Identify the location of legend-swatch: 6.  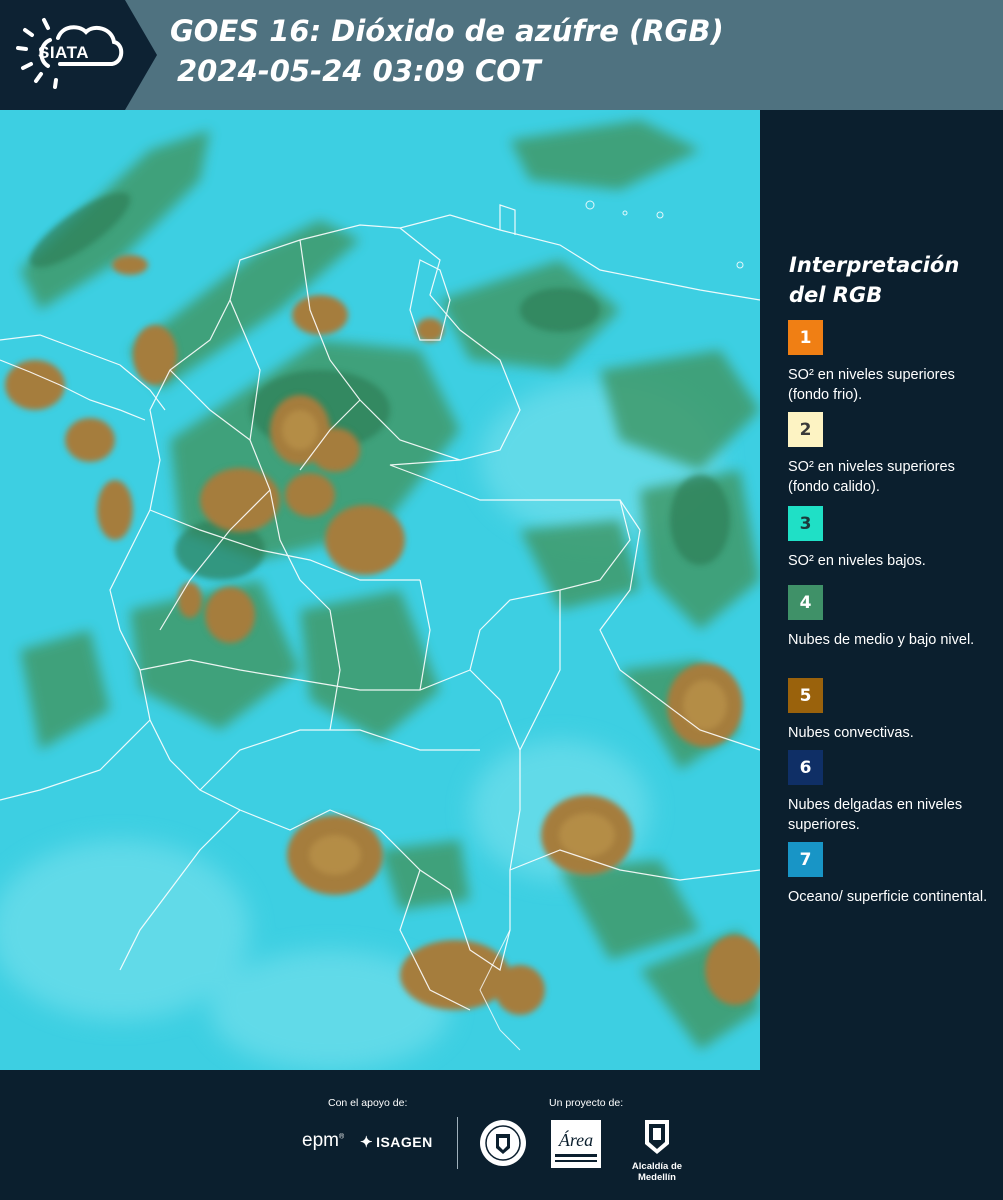
(805, 767).